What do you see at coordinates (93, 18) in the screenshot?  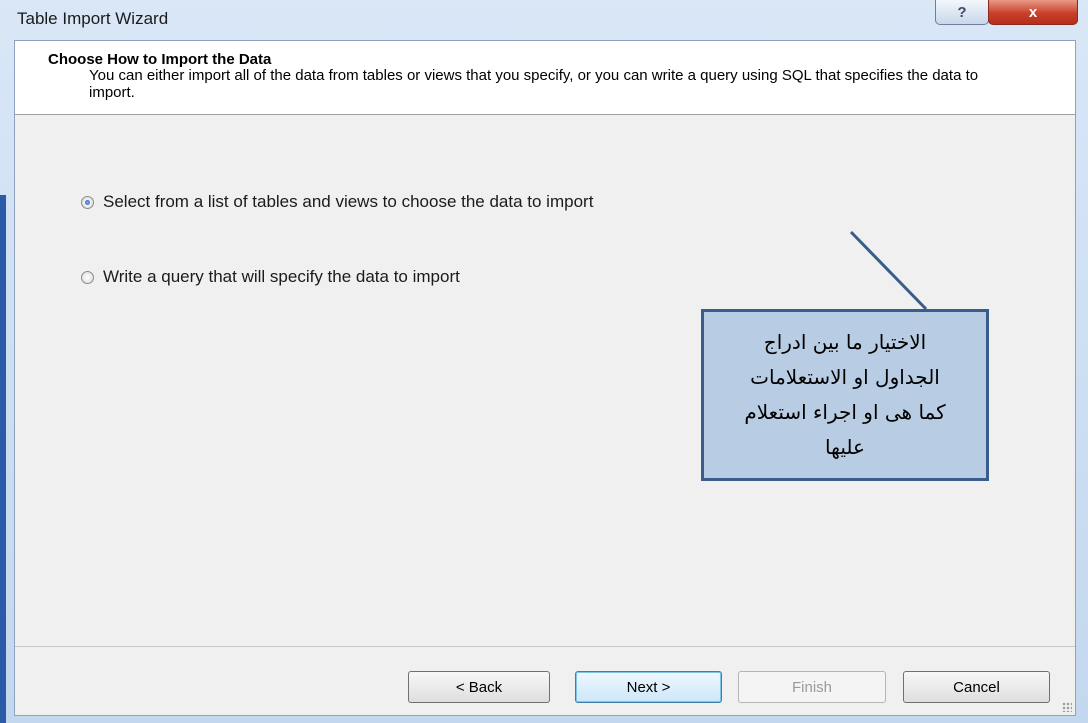 I see `window-title: Table Import Wizard` at bounding box center [93, 18].